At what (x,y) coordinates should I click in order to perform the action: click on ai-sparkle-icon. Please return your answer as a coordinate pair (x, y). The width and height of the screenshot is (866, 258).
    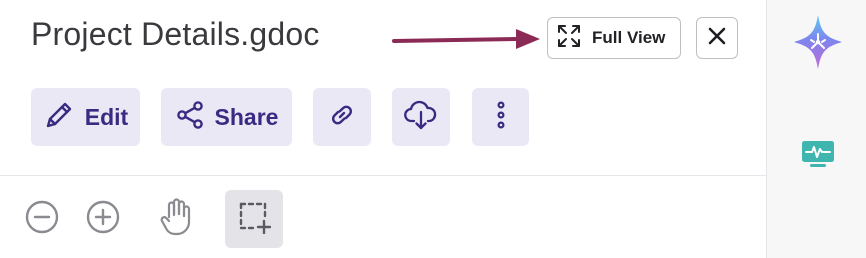
    Looking at the image, I should click on (818, 44).